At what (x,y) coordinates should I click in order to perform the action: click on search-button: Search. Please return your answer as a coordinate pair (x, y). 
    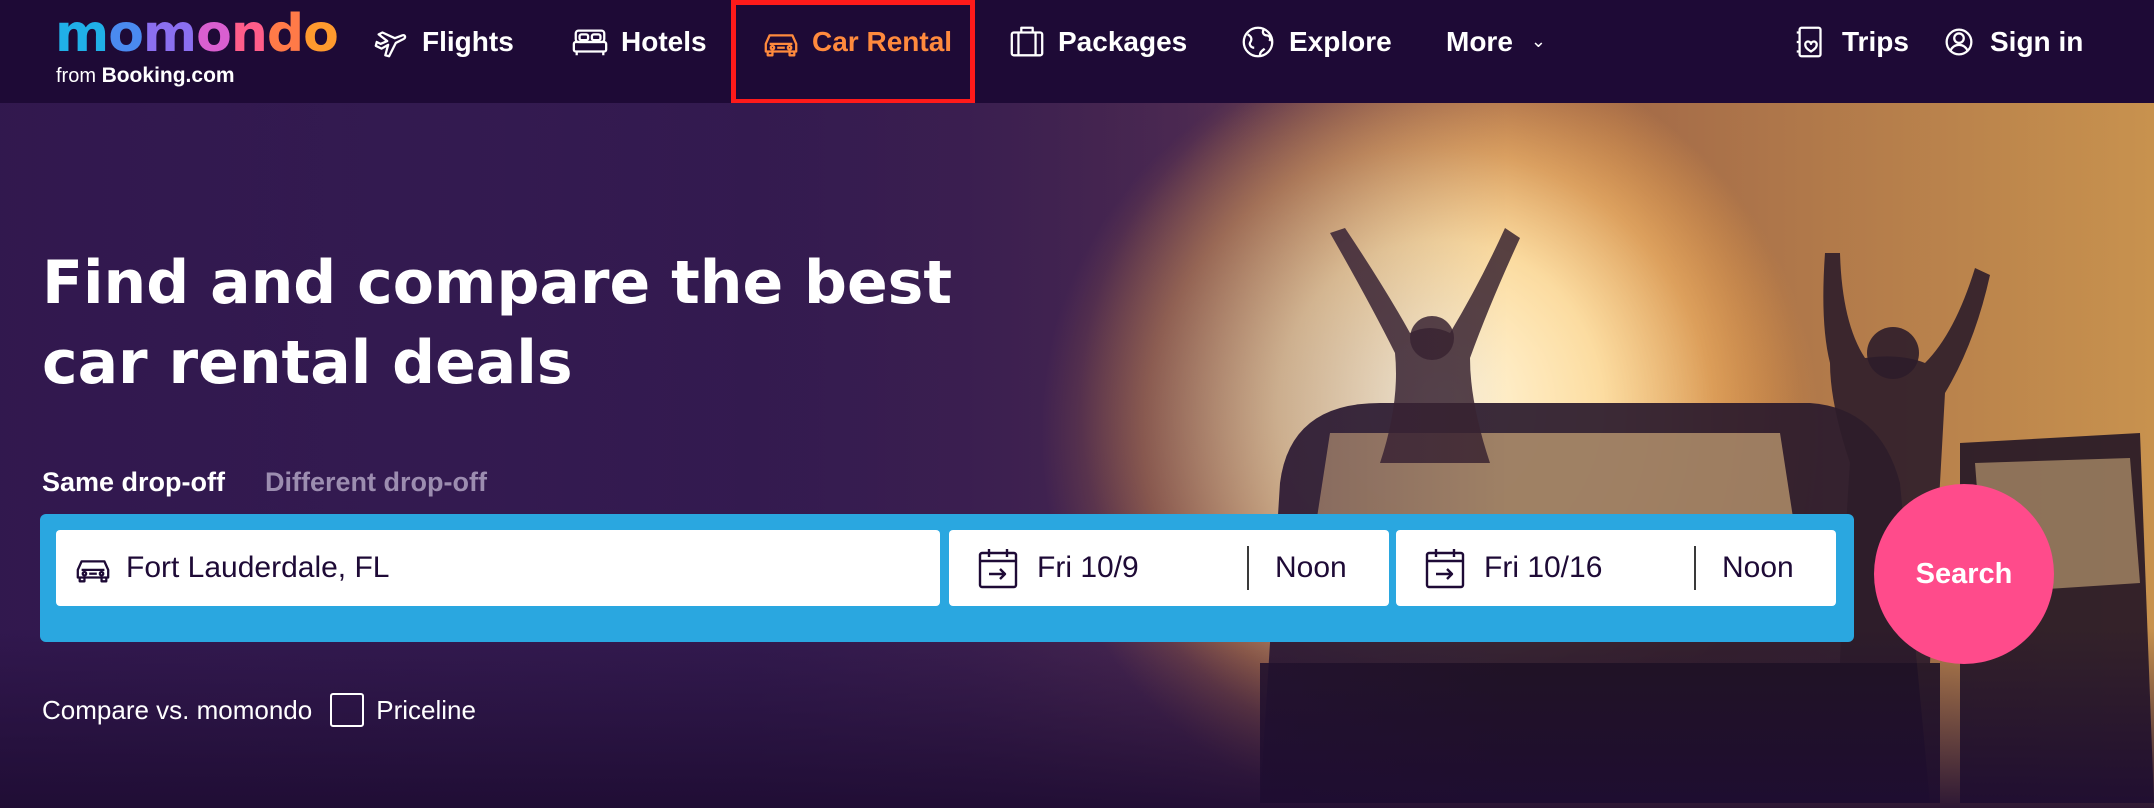
    Looking at the image, I should click on (1964, 574).